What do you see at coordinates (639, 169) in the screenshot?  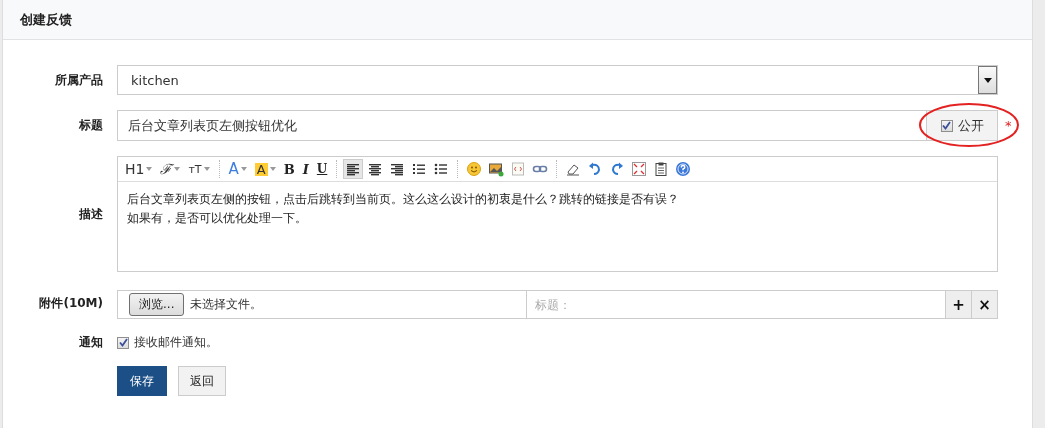 I see `fullscreen-icon` at bounding box center [639, 169].